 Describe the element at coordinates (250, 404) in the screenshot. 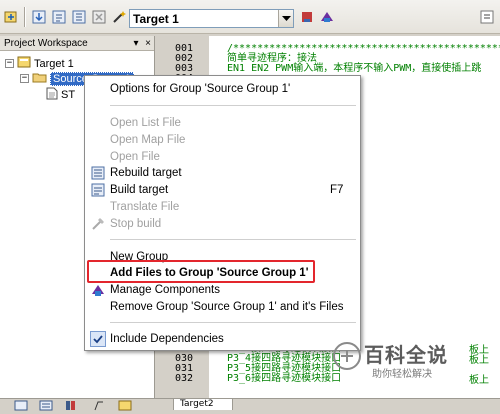

I see `workspace-tabs` at that location.